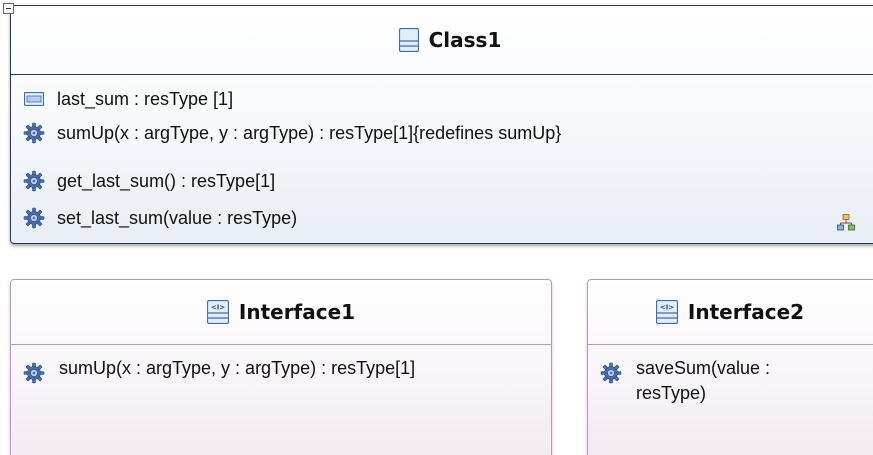 Image resolution: width=873 pixels, height=455 pixels. I want to click on interface2-header: <I> Interface2, so click(730, 312).